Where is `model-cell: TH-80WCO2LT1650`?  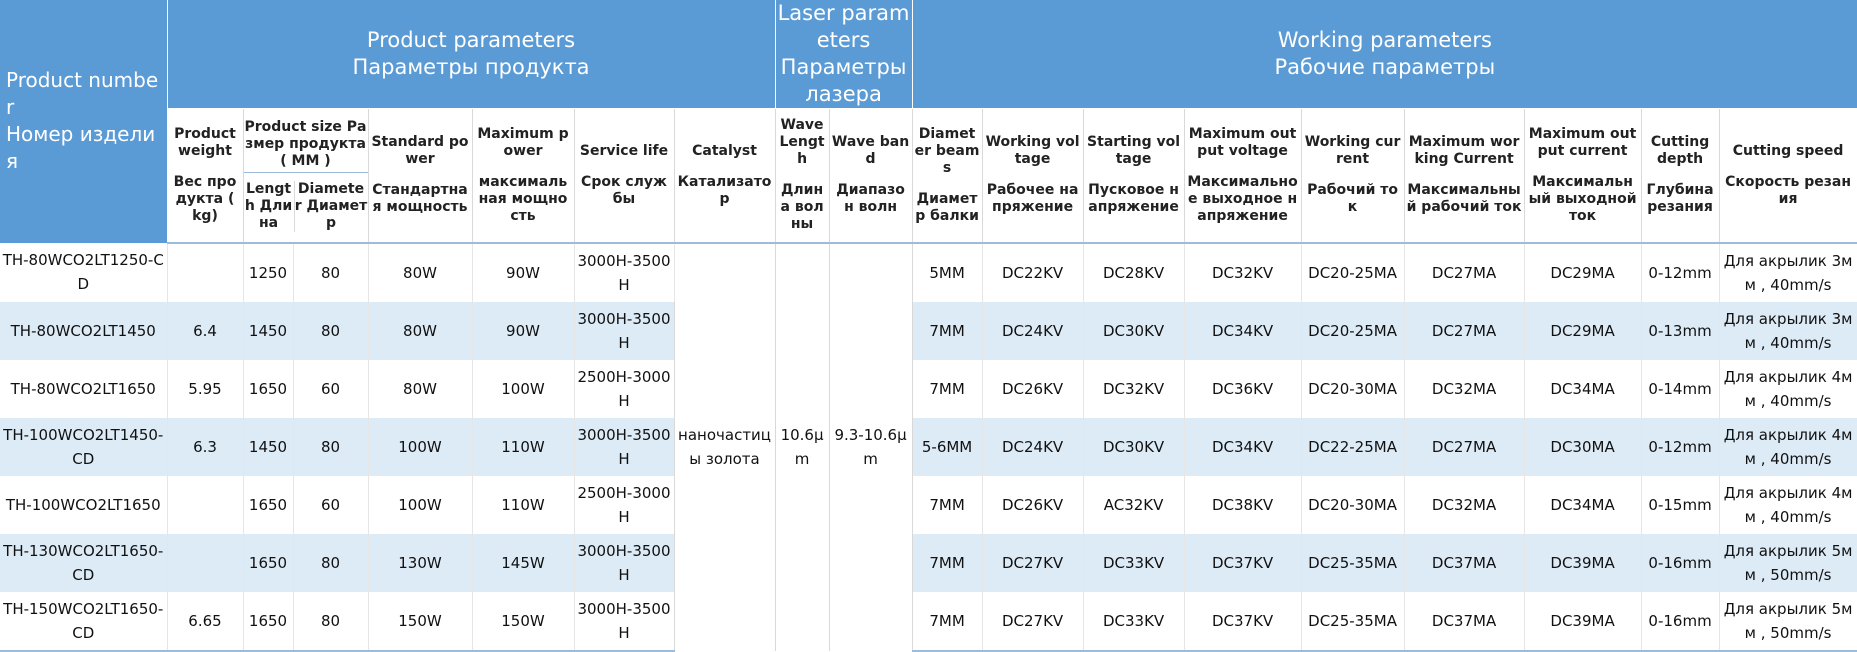
model-cell: TH-80WCO2LT1650 is located at coordinates (84, 388).